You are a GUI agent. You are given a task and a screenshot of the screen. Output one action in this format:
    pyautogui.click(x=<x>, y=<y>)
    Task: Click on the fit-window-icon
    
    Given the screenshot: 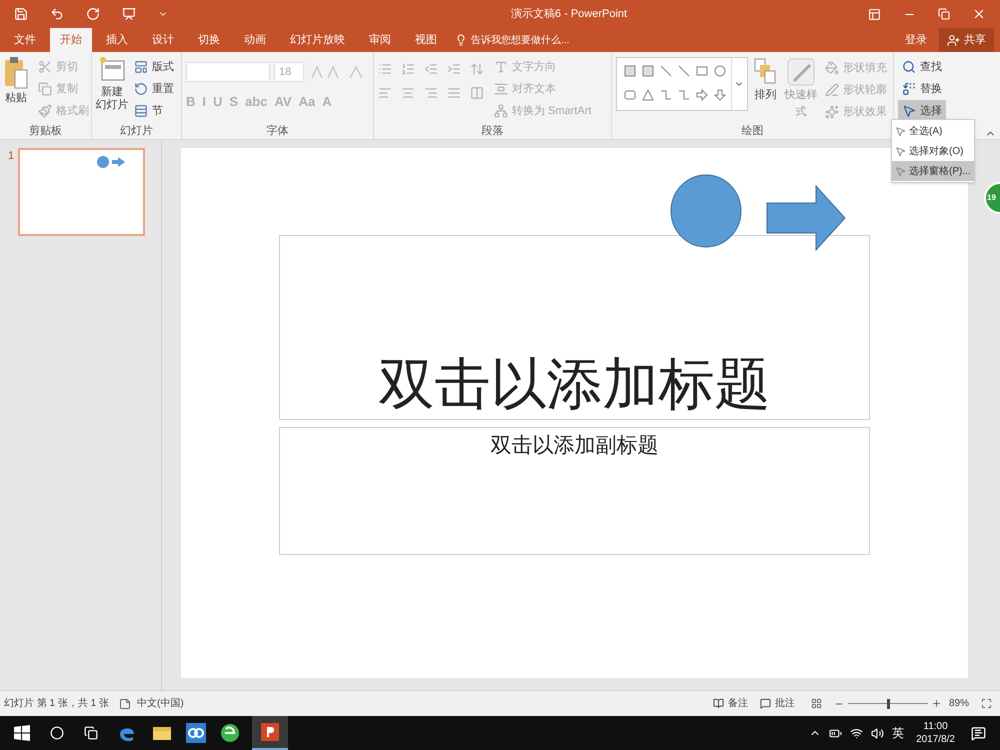 What is the action you would take?
    pyautogui.click(x=986, y=703)
    